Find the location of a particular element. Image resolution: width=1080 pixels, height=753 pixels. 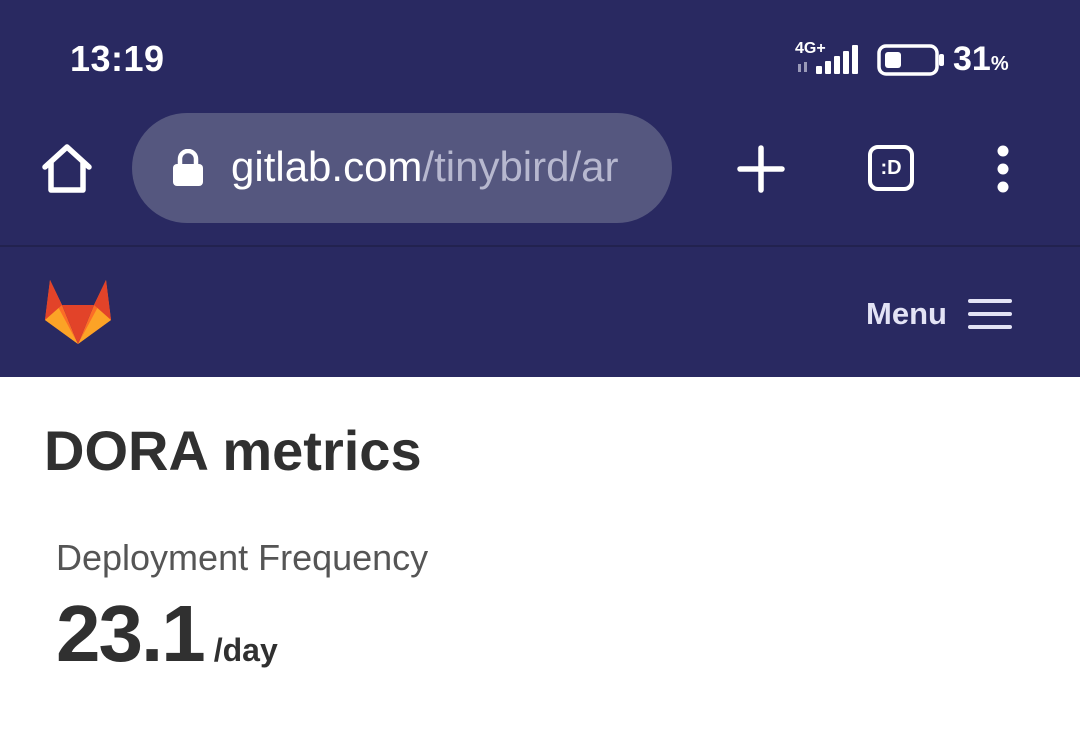

battery-percentage: 31% is located at coordinates (981, 59).